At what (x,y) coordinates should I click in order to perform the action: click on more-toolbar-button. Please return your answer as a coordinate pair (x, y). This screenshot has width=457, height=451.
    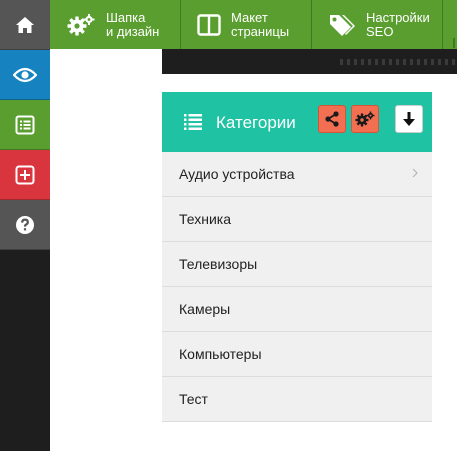
    Looking at the image, I should click on (450, 24).